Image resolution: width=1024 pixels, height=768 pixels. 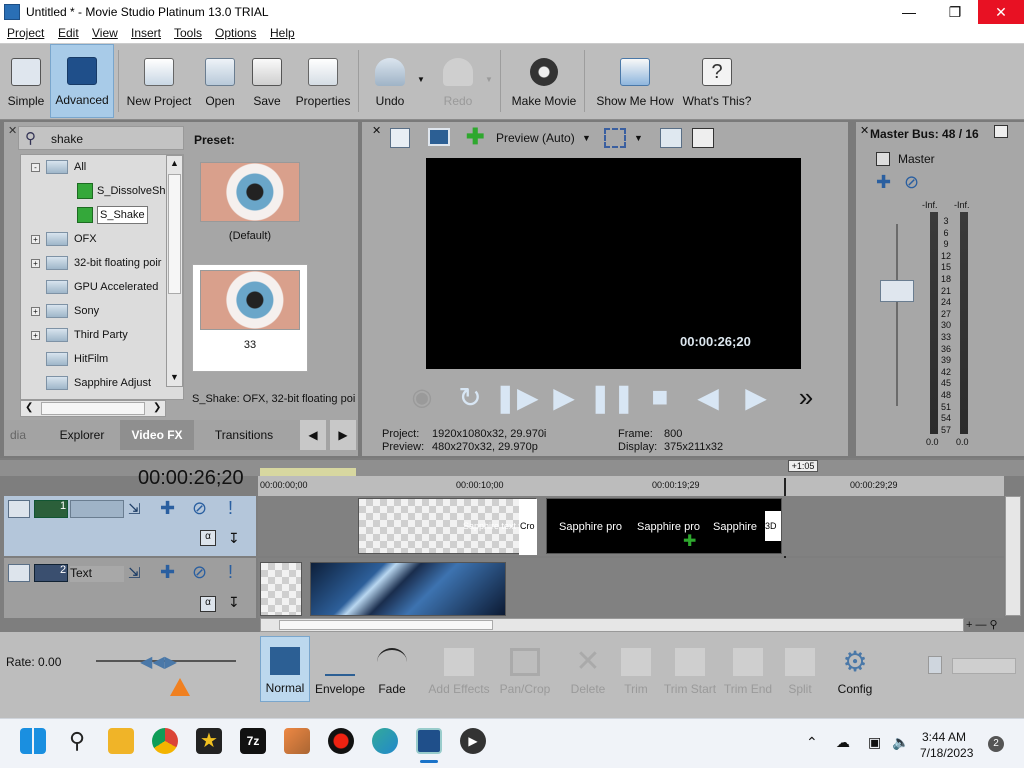 What do you see at coordinates (282, 33) in the screenshot?
I see `menu-help: Help` at bounding box center [282, 33].